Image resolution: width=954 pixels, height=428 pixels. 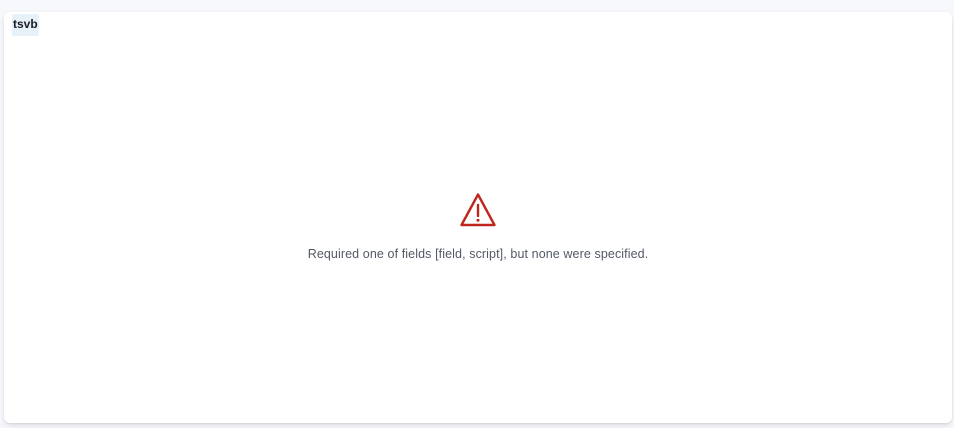 What do you see at coordinates (478, 210) in the screenshot?
I see `warning-icon` at bounding box center [478, 210].